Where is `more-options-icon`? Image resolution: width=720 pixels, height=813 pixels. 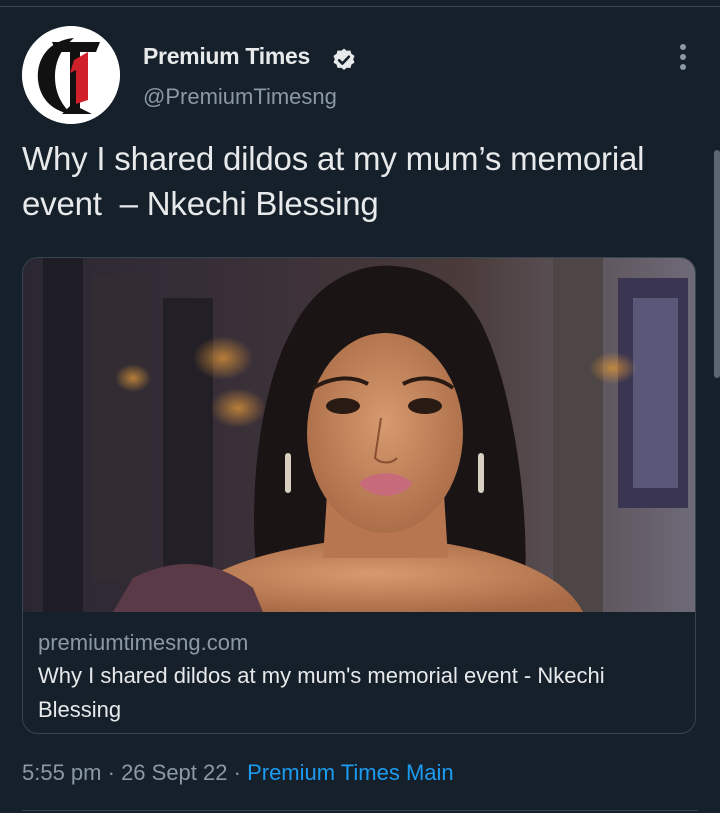 more-options-icon is located at coordinates (683, 57).